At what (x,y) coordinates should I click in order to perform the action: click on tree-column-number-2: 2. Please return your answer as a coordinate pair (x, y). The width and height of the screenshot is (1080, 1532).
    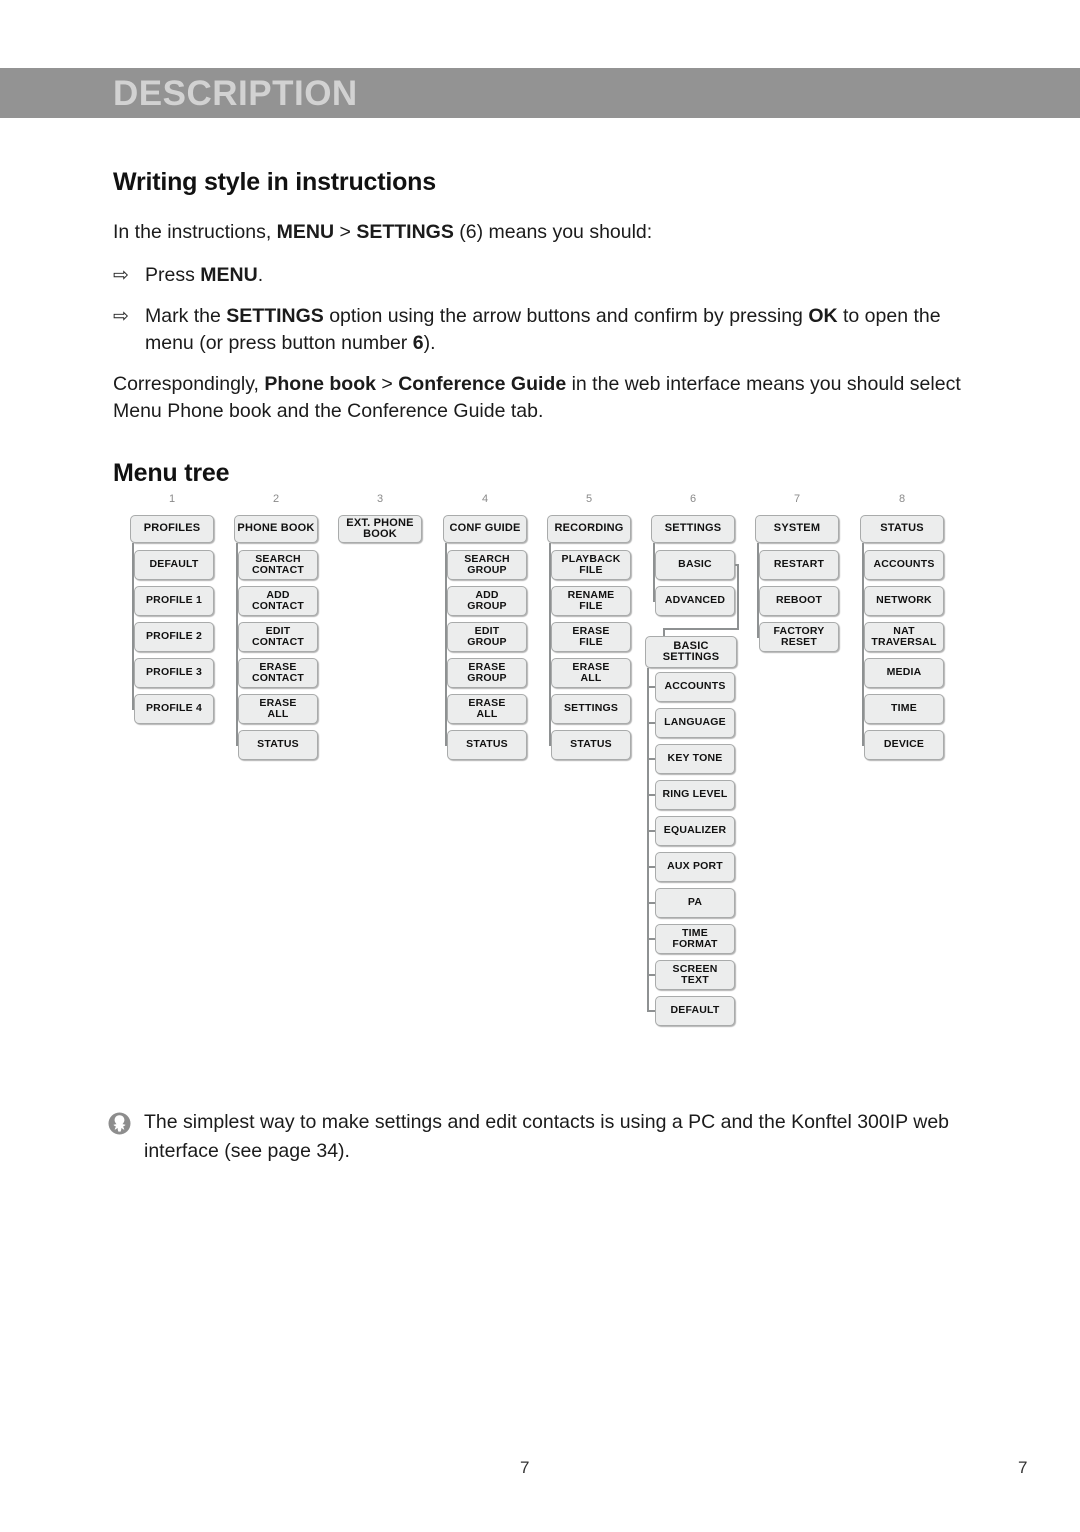
    Looking at the image, I should click on (276, 499).